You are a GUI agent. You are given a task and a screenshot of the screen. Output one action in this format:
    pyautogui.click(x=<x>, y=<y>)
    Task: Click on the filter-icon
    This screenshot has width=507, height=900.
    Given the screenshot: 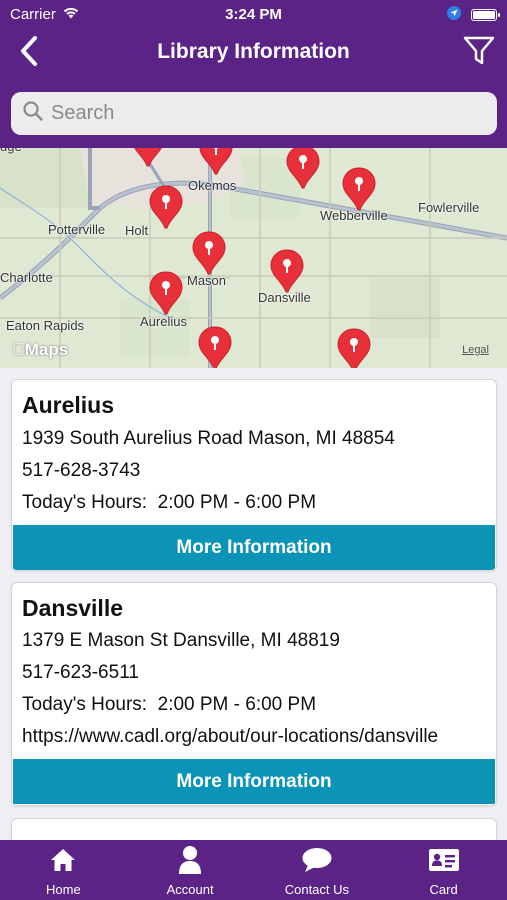 What is the action you would take?
    pyautogui.click(x=479, y=53)
    